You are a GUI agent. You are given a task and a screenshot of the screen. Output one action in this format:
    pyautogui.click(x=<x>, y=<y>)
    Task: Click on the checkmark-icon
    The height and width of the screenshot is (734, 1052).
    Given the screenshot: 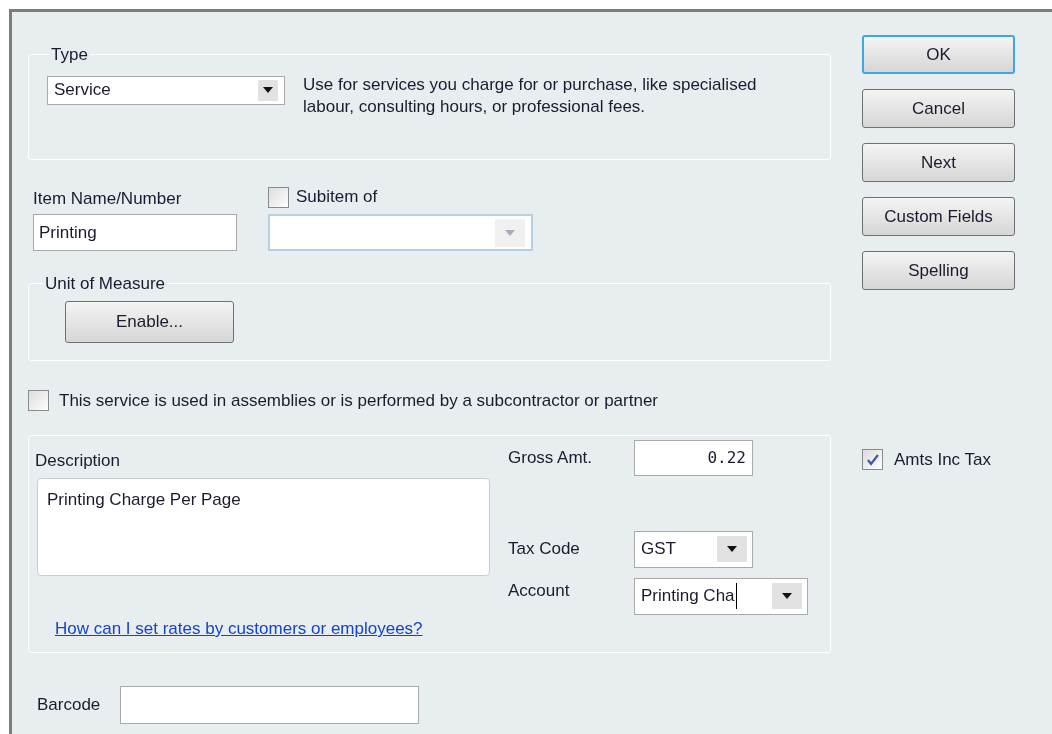 What is the action you would take?
    pyautogui.click(x=872, y=459)
    